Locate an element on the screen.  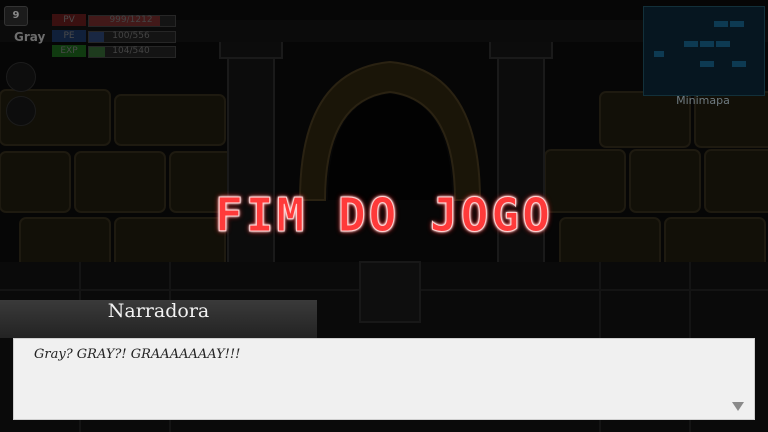
exp-label: EXP is located at coordinates (69, 51).